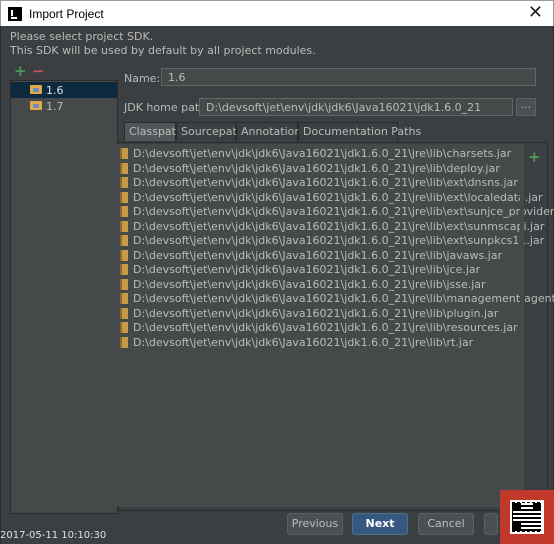  Describe the element at coordinates (55, 90) in the screenshot. I see `sdk-item-label: 1.6` at that location.